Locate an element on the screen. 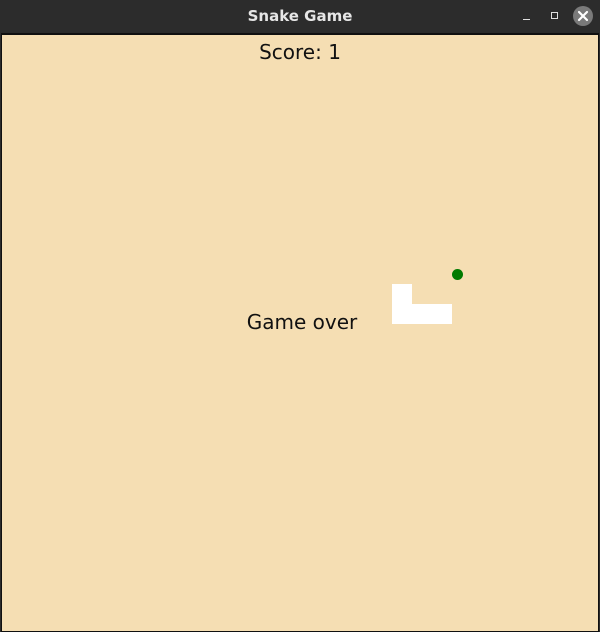  minimize-icon is located at coordinates (527, 16).